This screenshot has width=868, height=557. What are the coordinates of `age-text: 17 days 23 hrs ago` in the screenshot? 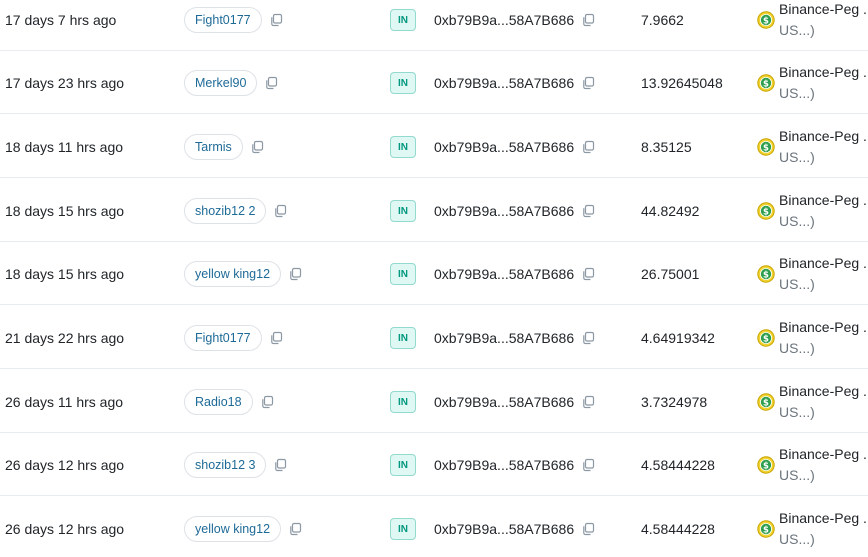 It's located at (65, 82).